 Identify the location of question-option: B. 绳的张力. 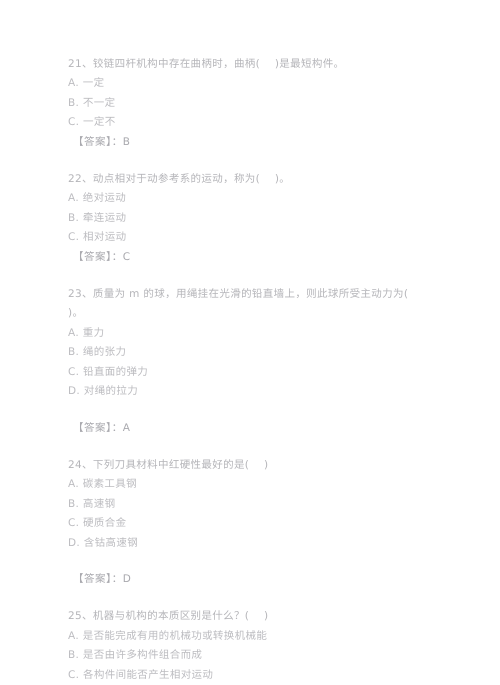
(97, 352).